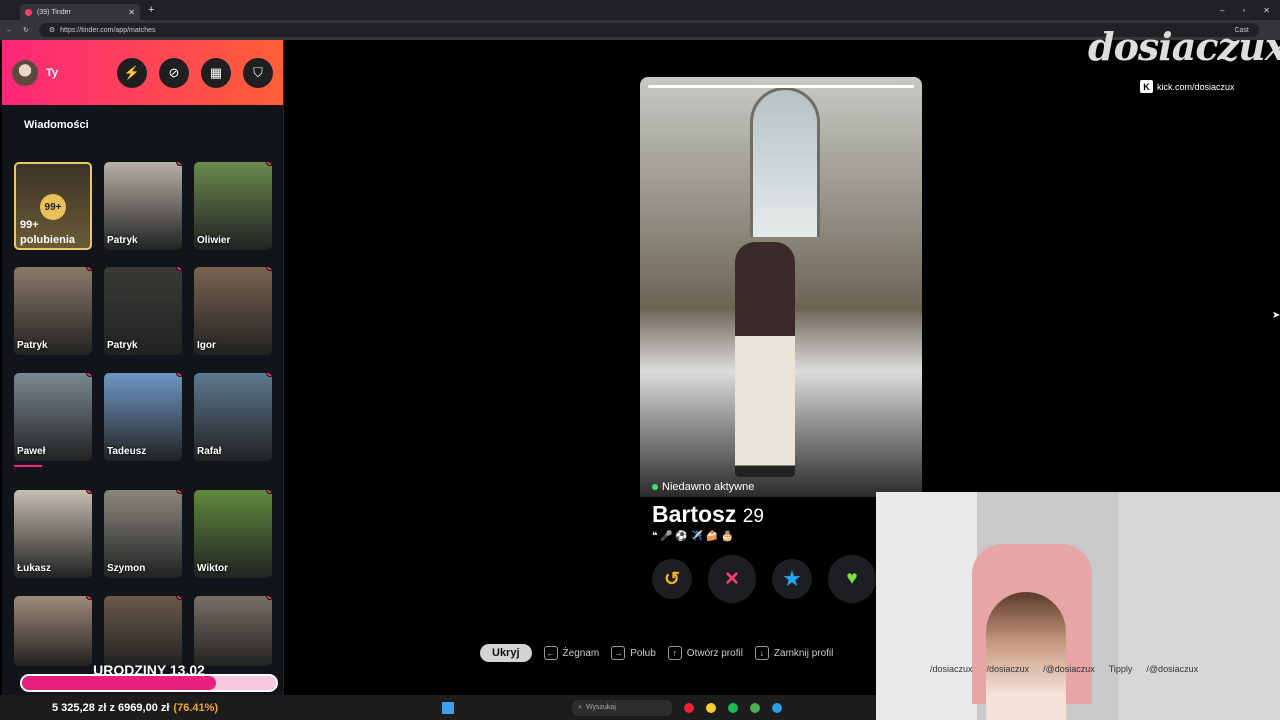 This screenshot has height=720, width=1280. I want to click on chrome-icon, so click(755, 707).